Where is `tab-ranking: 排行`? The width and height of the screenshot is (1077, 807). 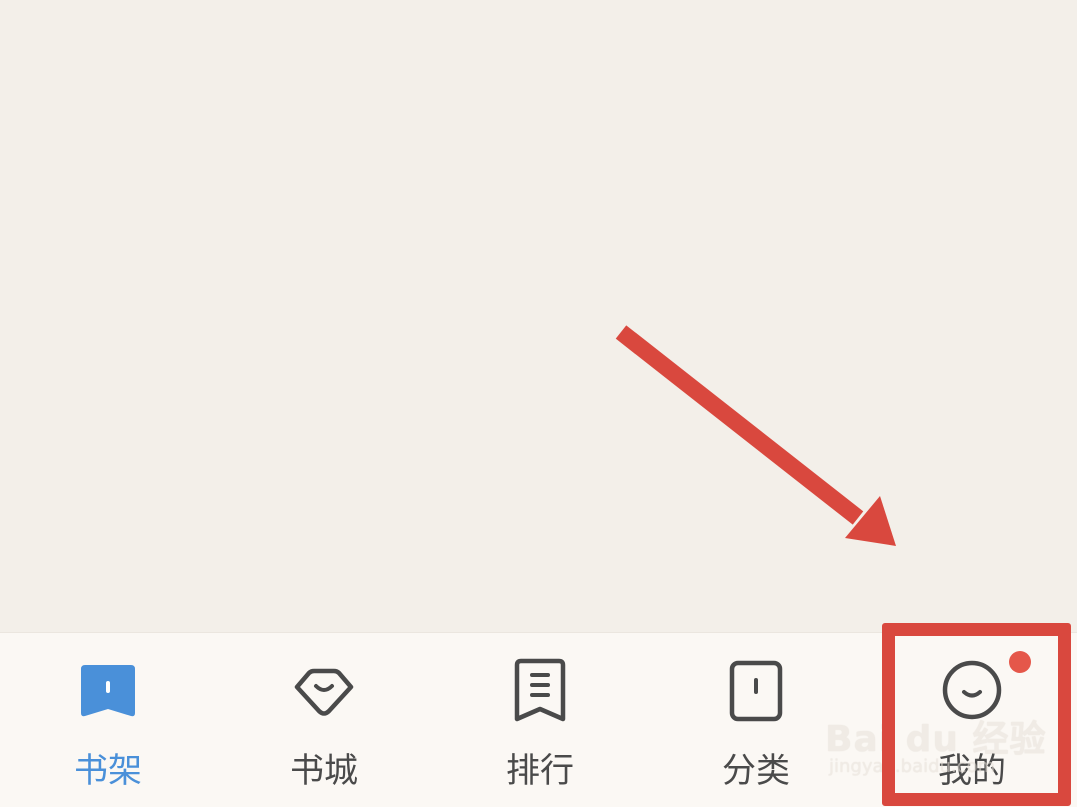 tab-ranking: 排行 is located at coordinates (540, 720).